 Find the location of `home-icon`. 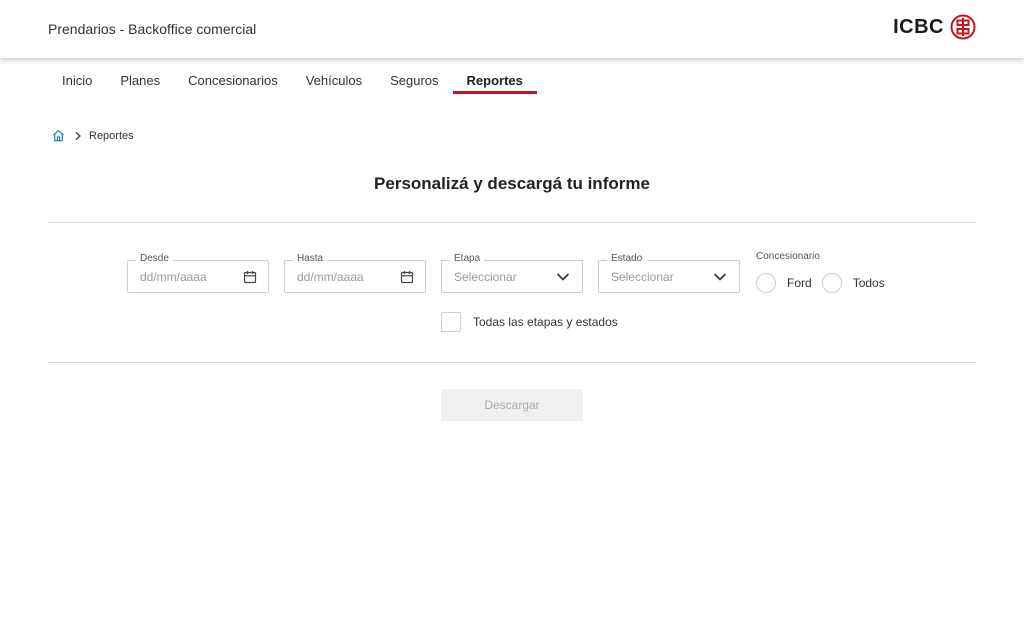

home-icon is located at coordinates (58, 135).